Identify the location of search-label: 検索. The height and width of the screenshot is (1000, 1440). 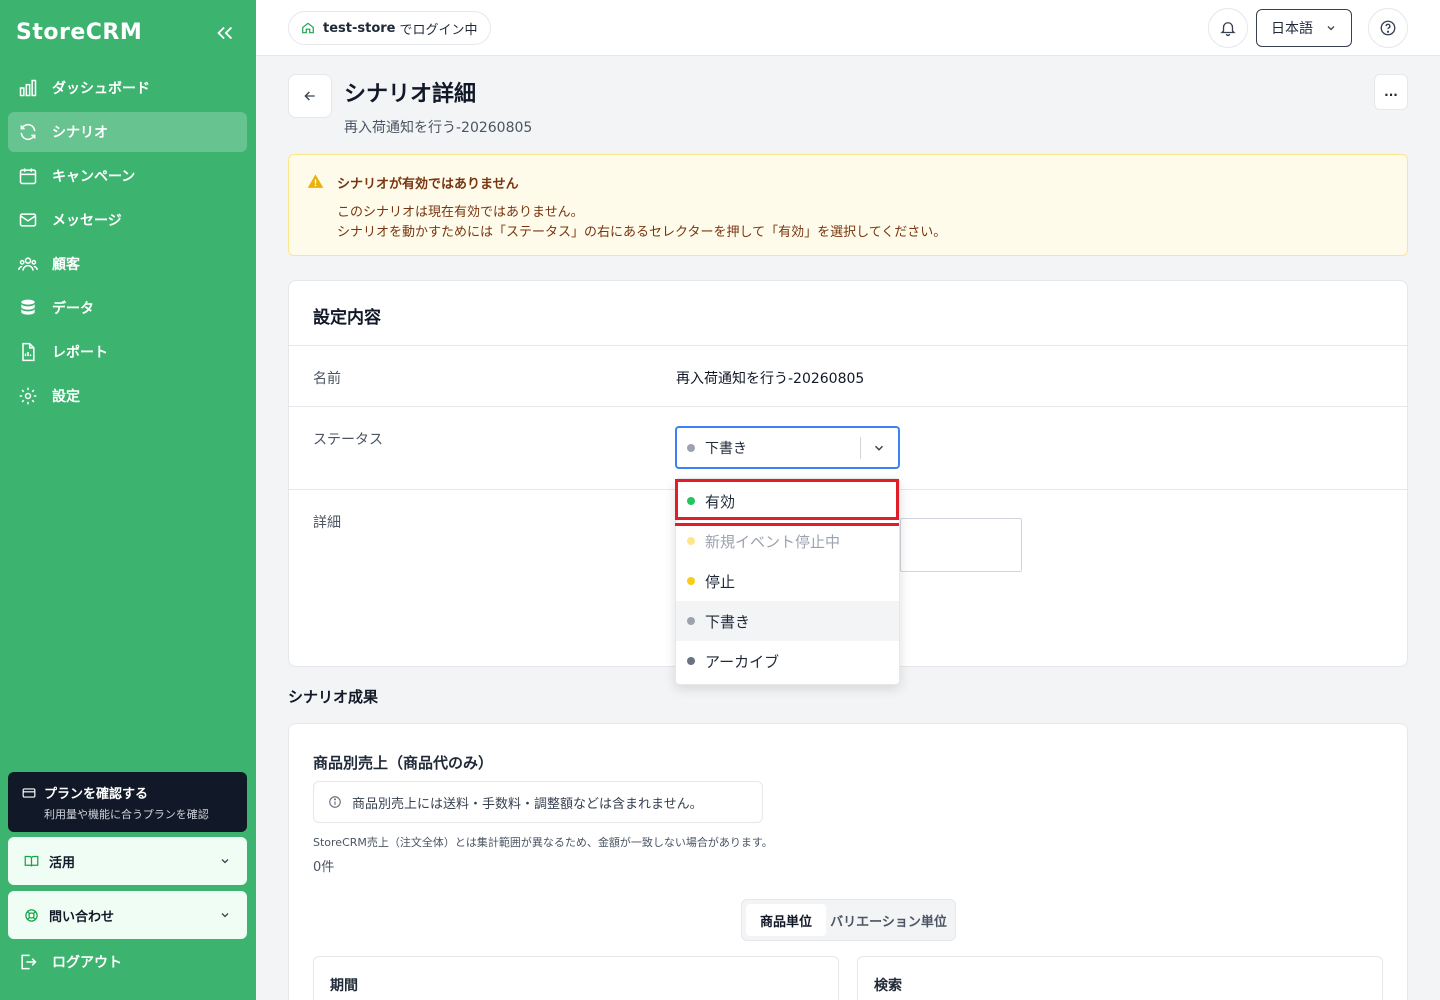
(888, 986).